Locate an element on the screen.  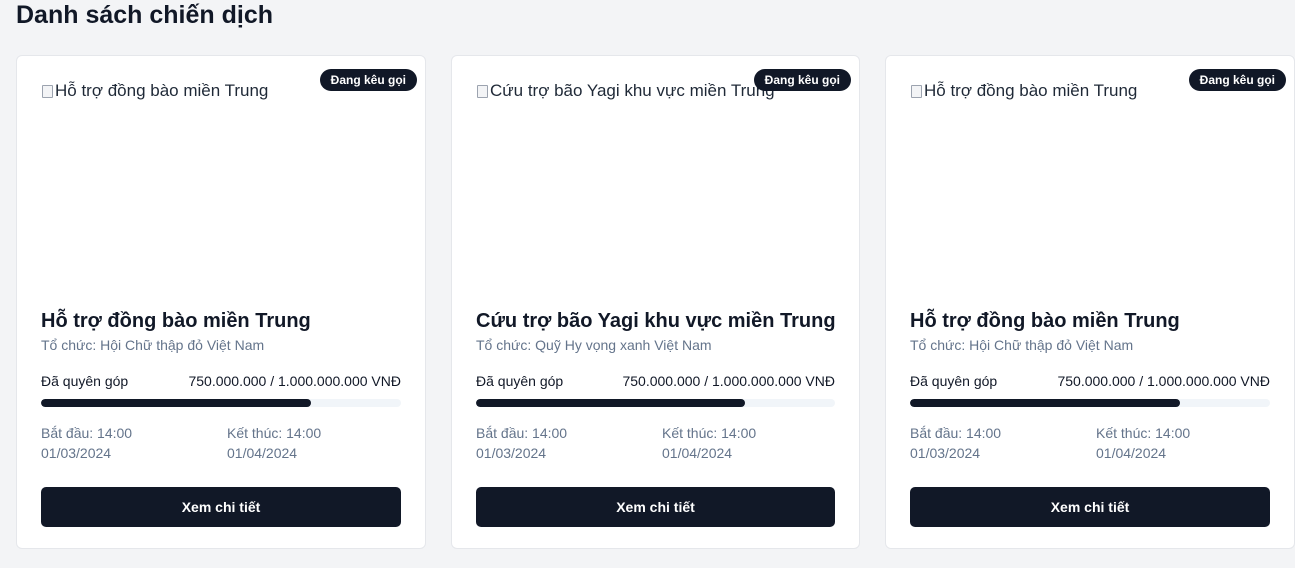
page-title: Danh sách chiến dịch is located at coordinates (145, 15).